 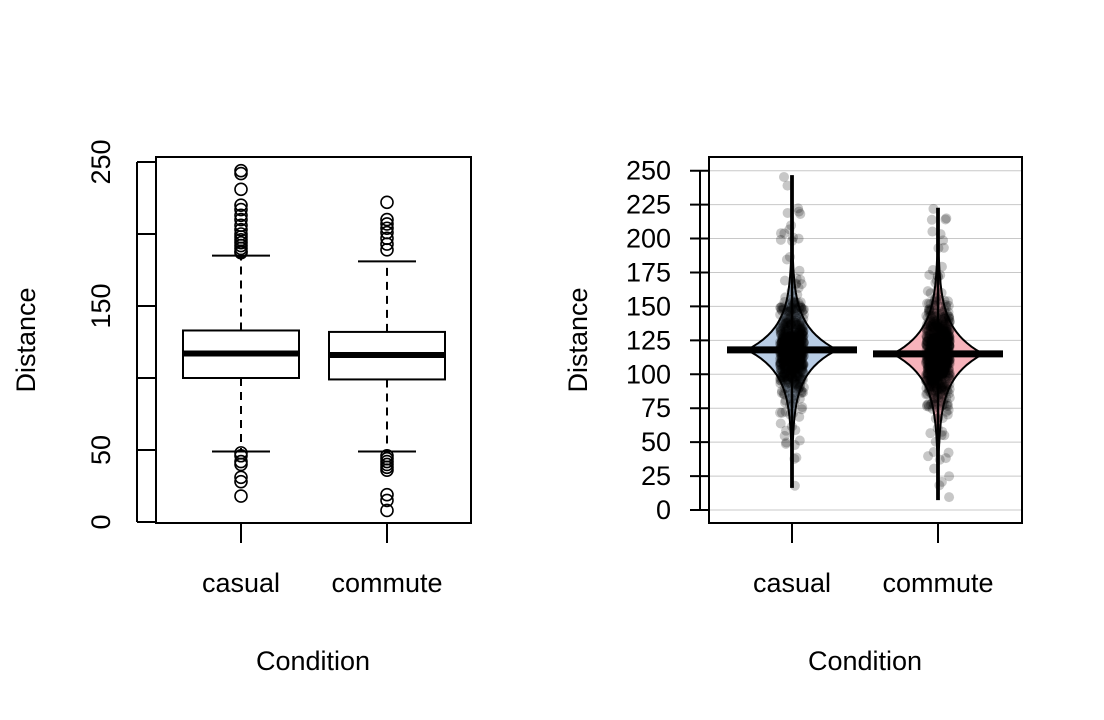 What do you see at coordinates (648, 239) in the screenshot?
I see `y-tick-label: 200` at bounding box center [648, 239].